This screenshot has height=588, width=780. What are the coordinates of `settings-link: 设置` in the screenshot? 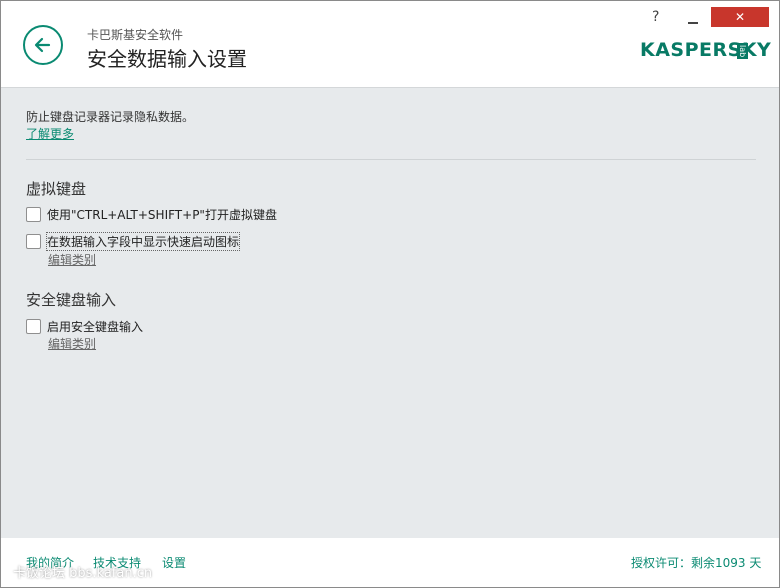 It's located at (174, 562).